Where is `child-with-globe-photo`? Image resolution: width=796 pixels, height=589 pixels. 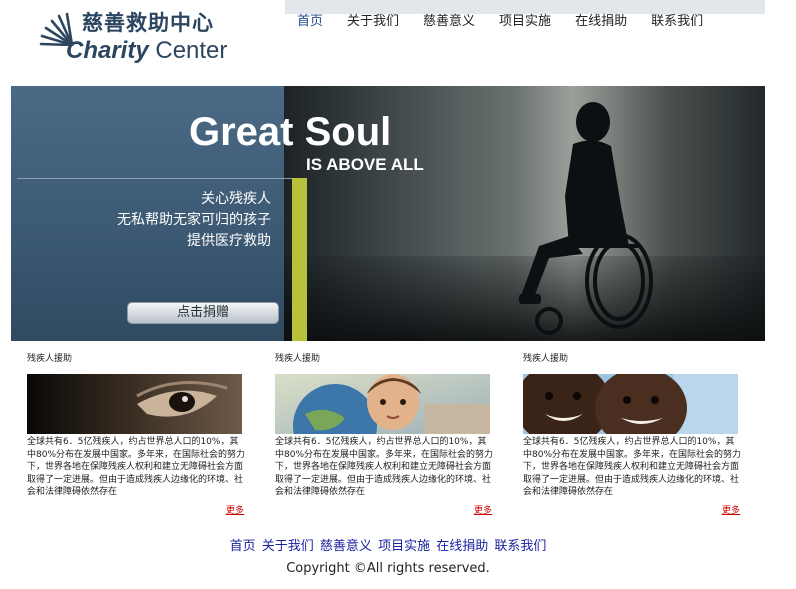 child-with-globe-photo is located at coordinates (382, 404).